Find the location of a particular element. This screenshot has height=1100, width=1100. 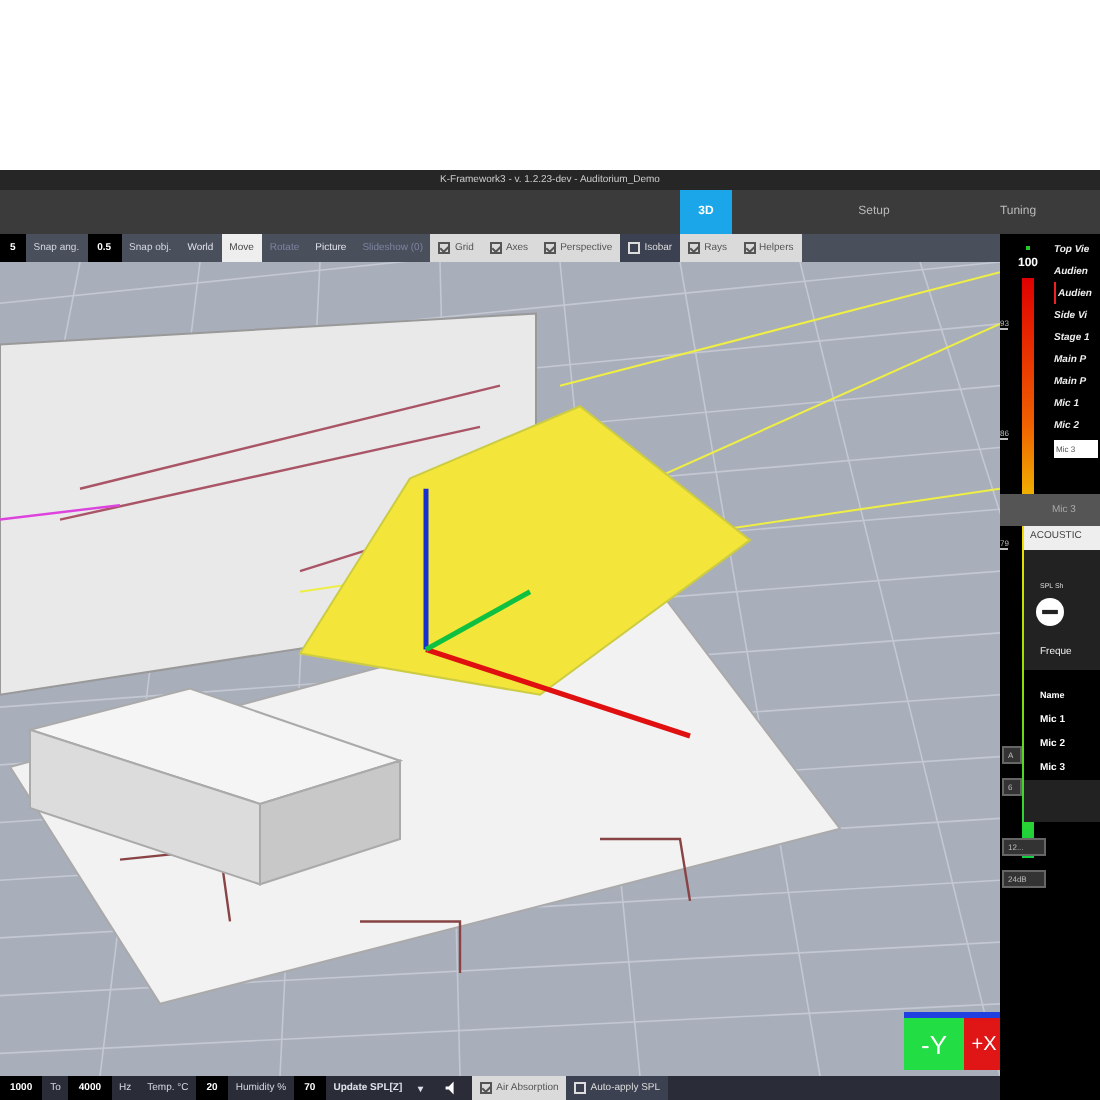

cube-face: -Y is located at coordinates (934, 1044).